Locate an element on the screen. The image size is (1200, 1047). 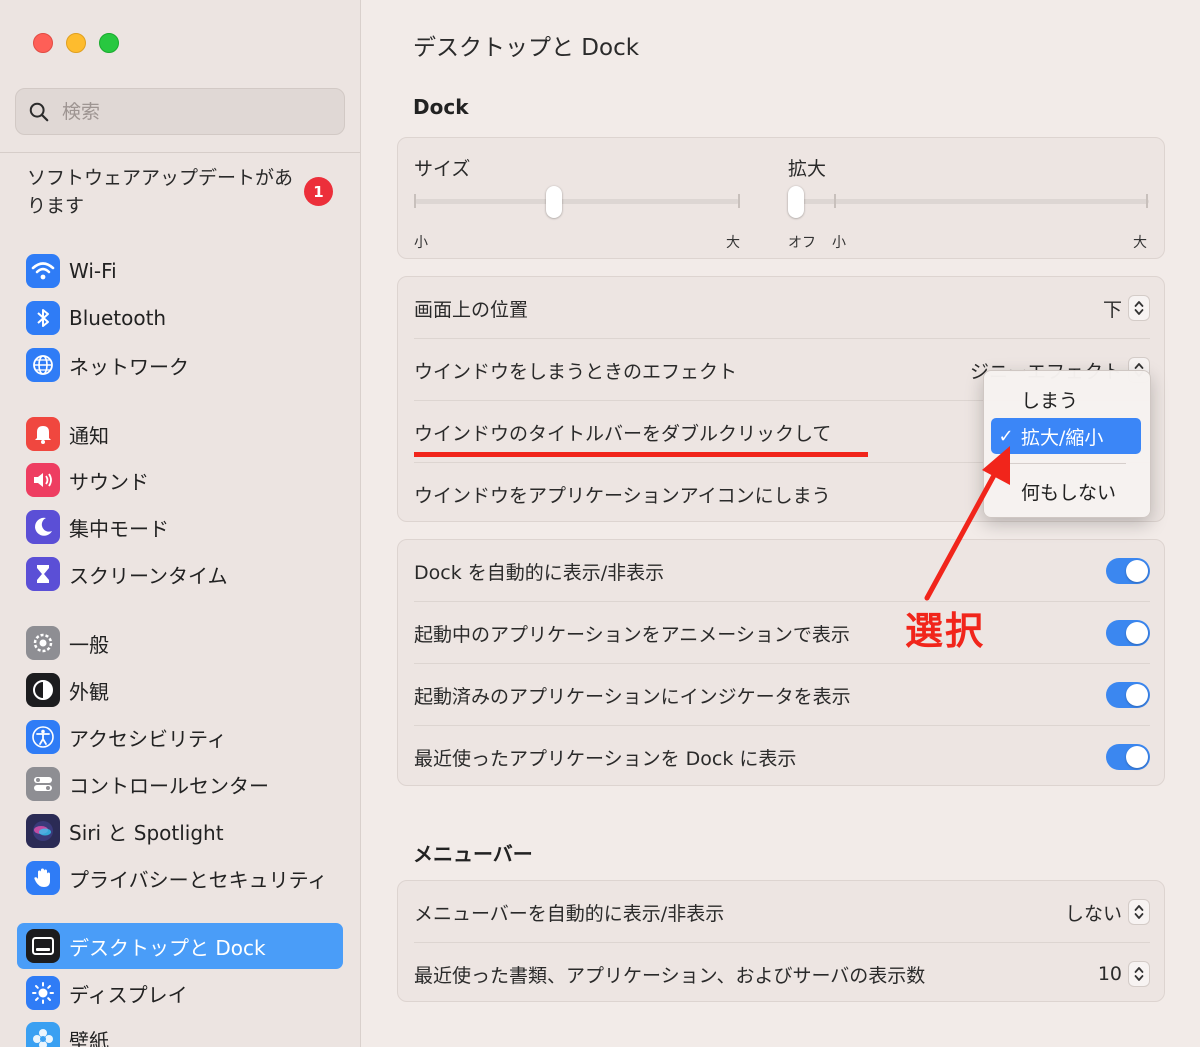
sidebar-item-bluetooth: Bluetooth is located at coordinates (180, 318).